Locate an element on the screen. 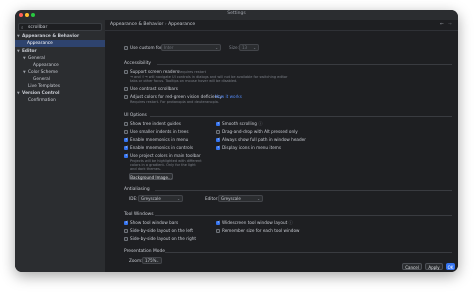 This screenshot has width=474, height=292. mnemonics-controls-checkbox is located at coordinates (126, 147).